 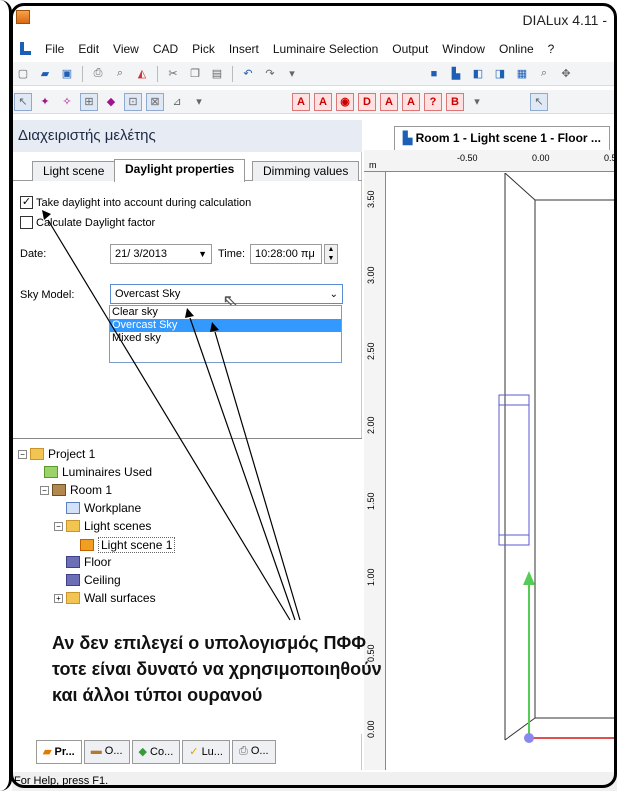 I want to click on ground-plan-icon: ▙, so click(x=456, y=74).